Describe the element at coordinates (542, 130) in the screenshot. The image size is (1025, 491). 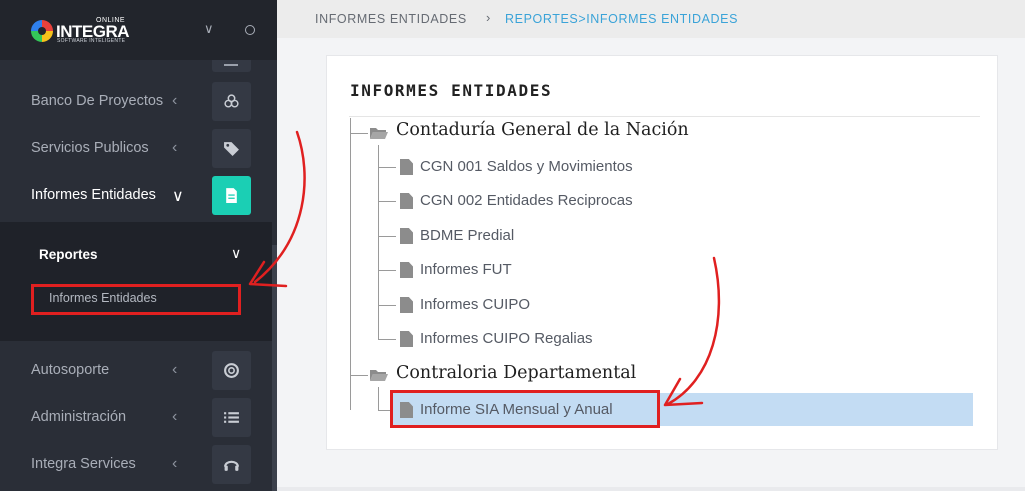
I see `tree-folder-contaduria: Contaduría General de la Nación` at that location.